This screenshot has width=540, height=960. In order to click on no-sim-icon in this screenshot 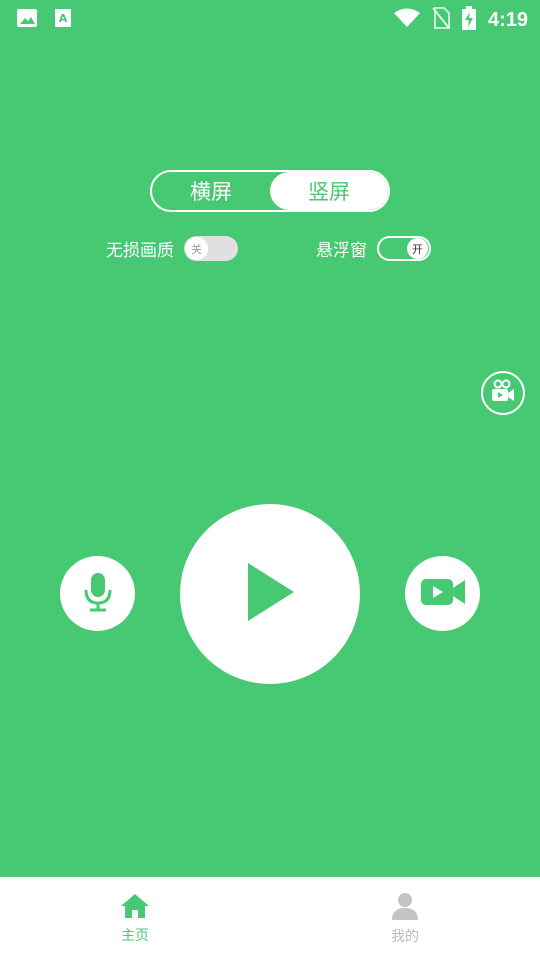, I will do `click(441, 20)`.